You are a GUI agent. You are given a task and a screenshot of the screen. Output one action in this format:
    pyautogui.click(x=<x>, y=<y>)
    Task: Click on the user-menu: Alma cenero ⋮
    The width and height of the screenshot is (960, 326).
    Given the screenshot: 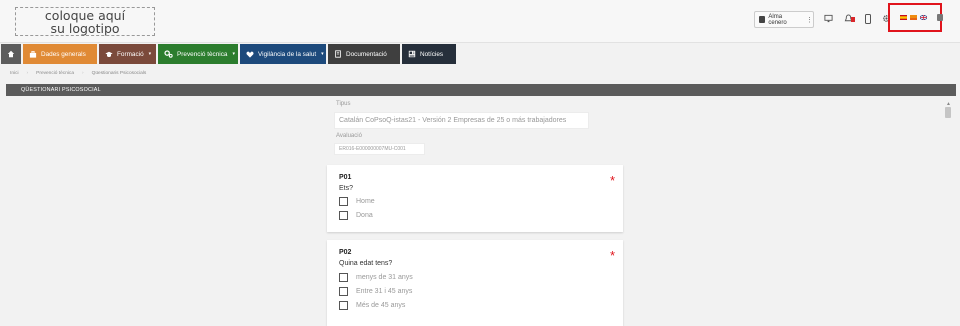 What is the action you would take?
    pyautogui.click(x=784, y=19)
    